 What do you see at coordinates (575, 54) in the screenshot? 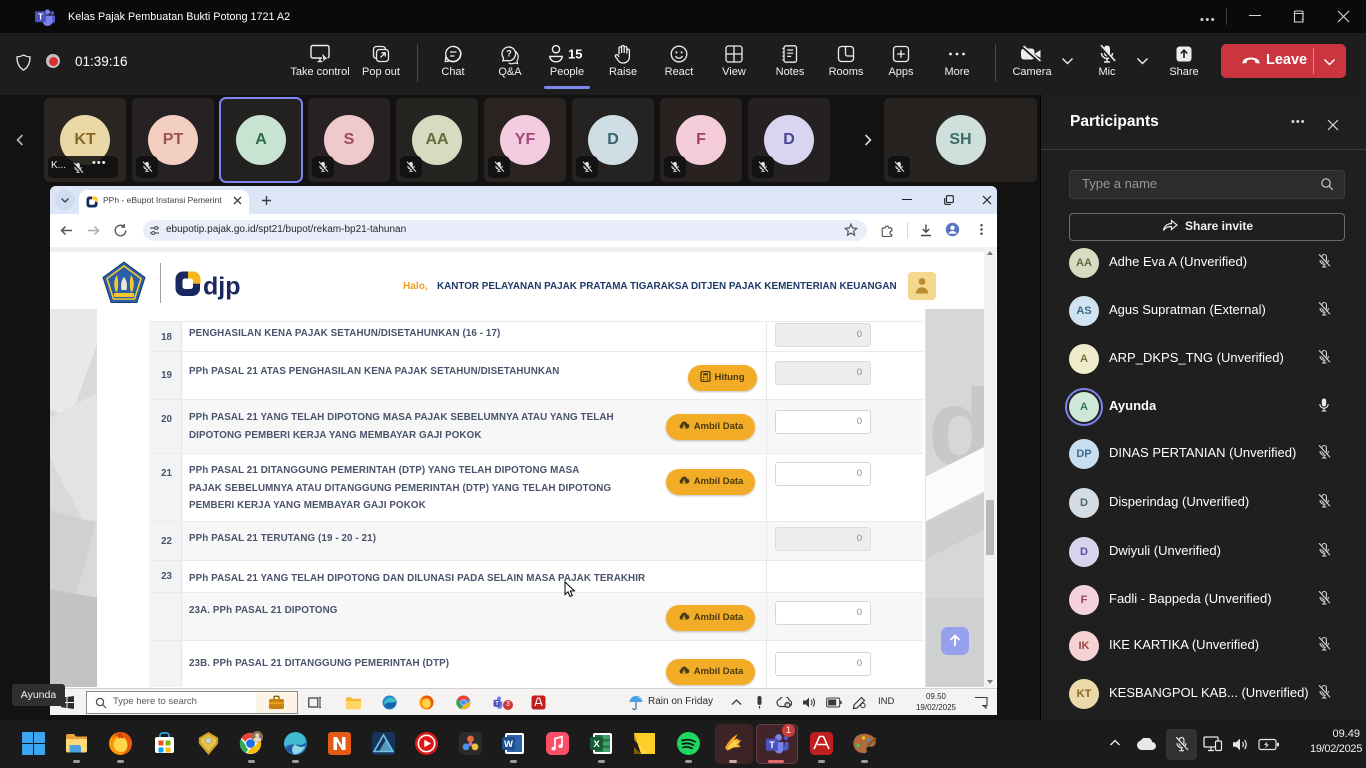
I see `svg-text: 15` at bounding box center [575, 54].